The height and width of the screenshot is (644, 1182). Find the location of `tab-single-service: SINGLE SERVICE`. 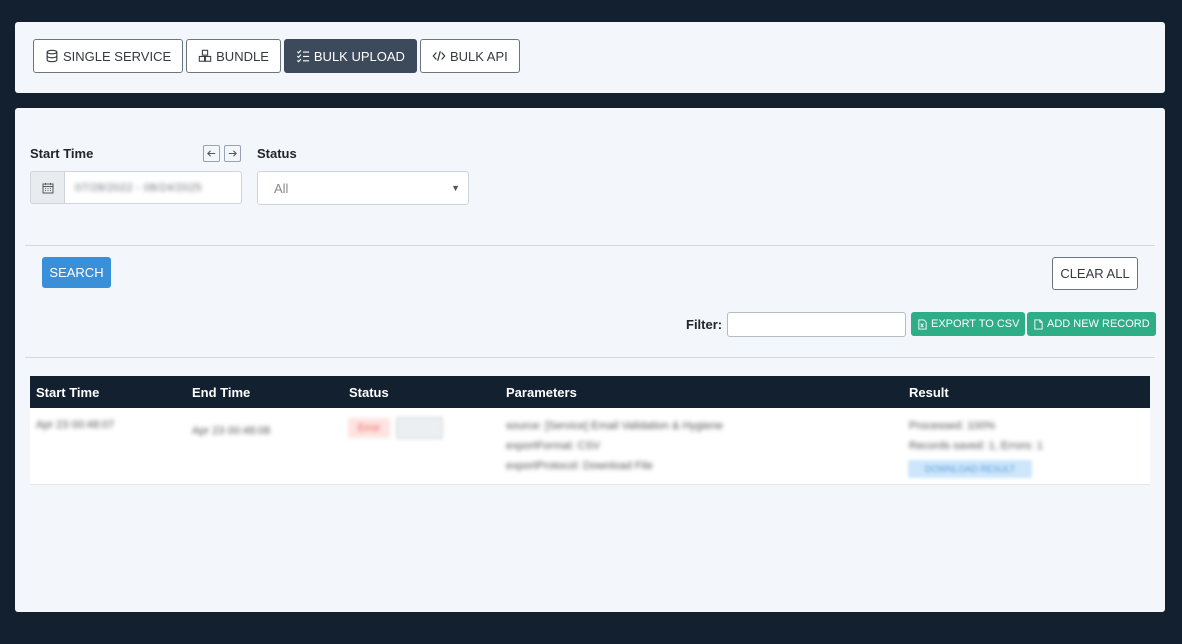

tab-single-service: SINGLE SERVICE is located at coordinates (108, 56).